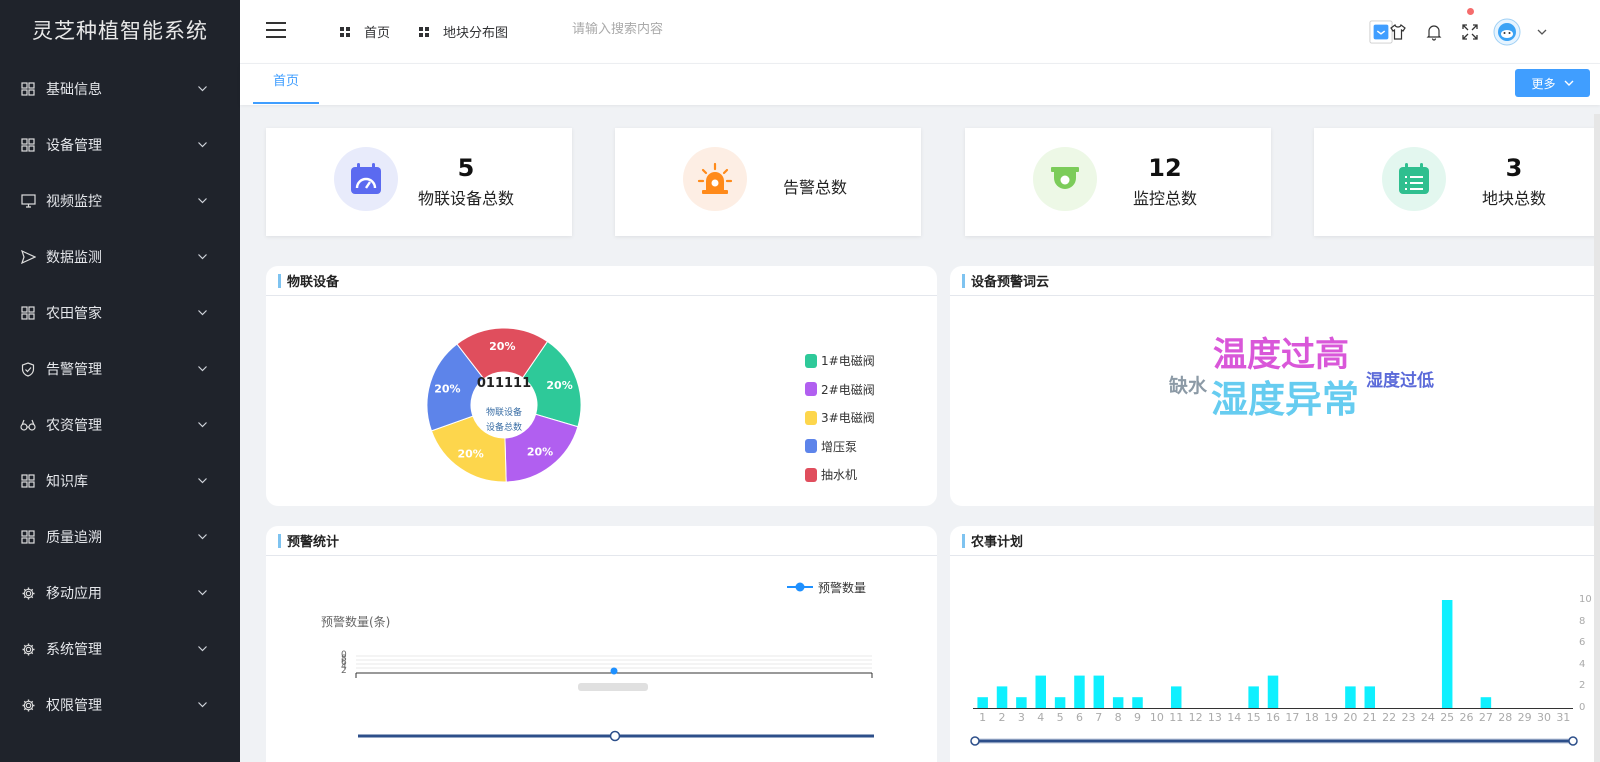  Describe the element at coordinates (463, 31) in the screenshot. I see `nav-plot-map: 地块分布图` at that location.